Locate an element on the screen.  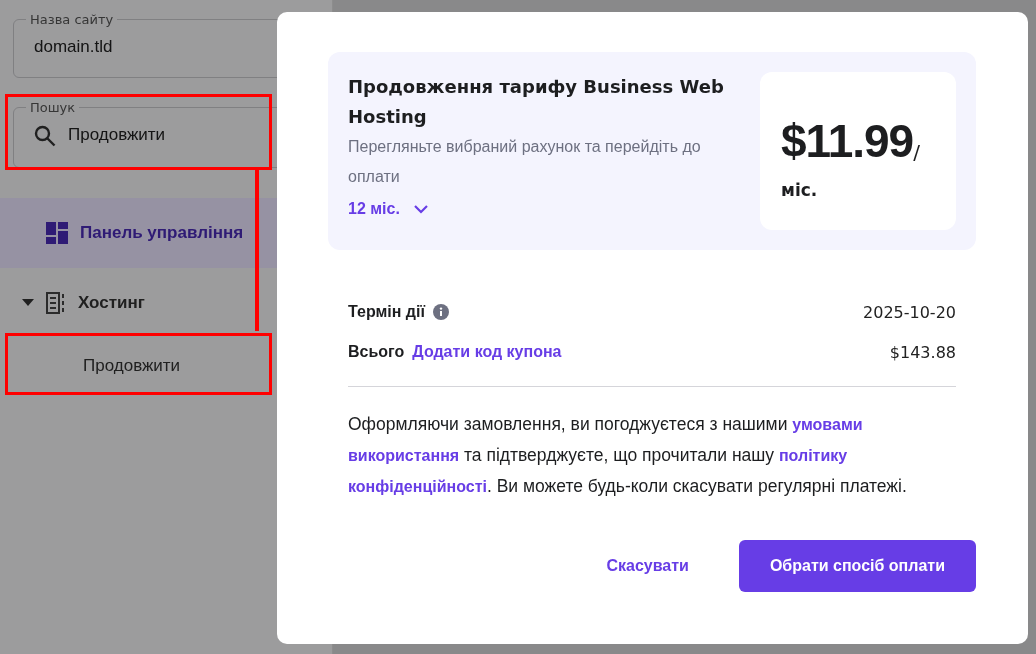
coupon-link: Додати код купона is located at coordinates (487, 352).